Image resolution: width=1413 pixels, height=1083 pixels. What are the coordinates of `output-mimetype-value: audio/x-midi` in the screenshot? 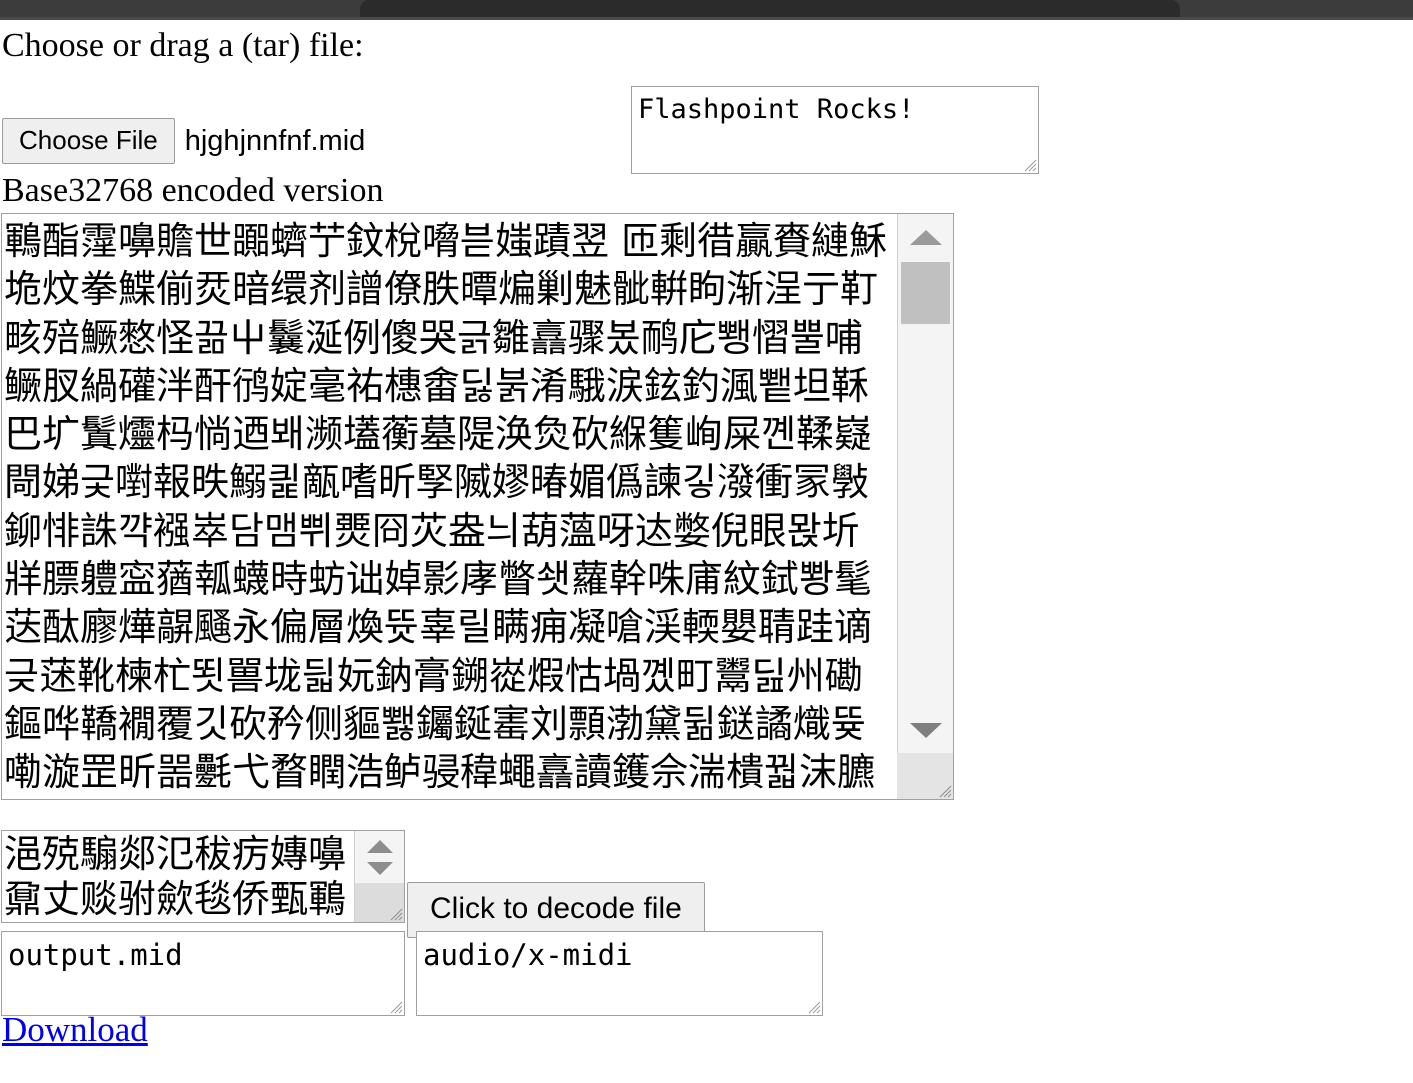 It's located at (619, 973).